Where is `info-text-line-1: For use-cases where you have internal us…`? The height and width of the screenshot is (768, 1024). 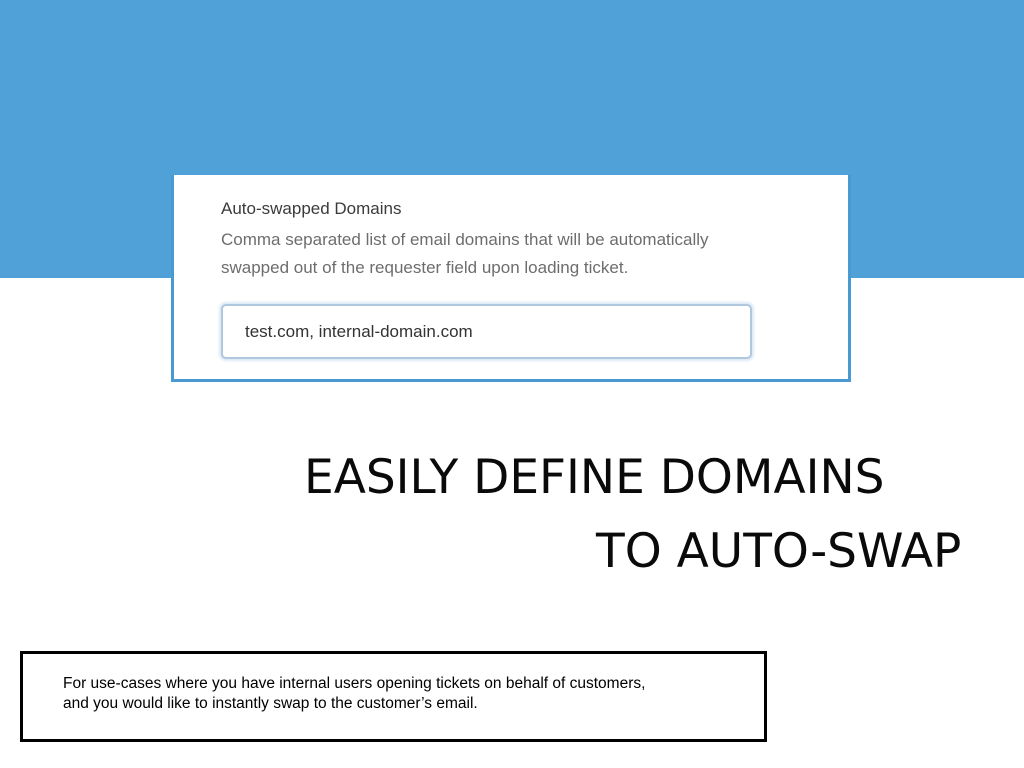 info-text-line-1: For use-cases where you have internal us… is located at coordinates (354, 683).